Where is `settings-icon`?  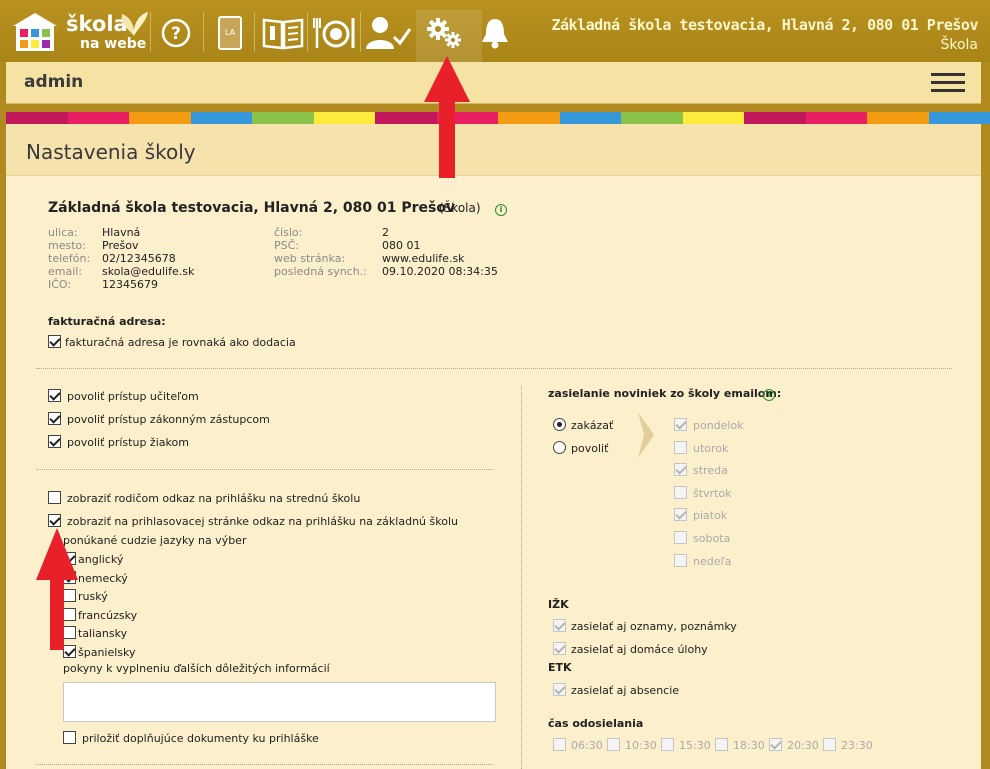 settings-icon is located at coordinates (444, 33).